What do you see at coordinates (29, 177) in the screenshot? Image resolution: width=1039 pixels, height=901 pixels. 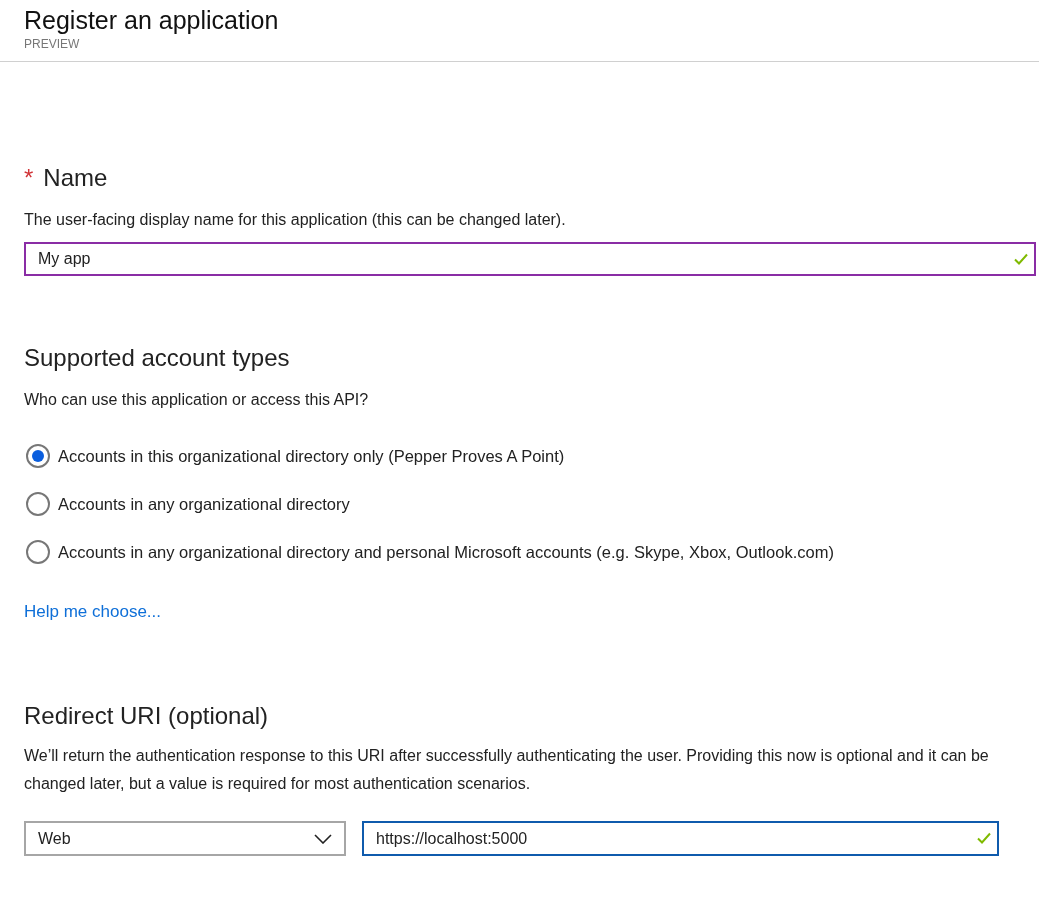 I see `required-asterisk: *` at bounding box center [29, 177].